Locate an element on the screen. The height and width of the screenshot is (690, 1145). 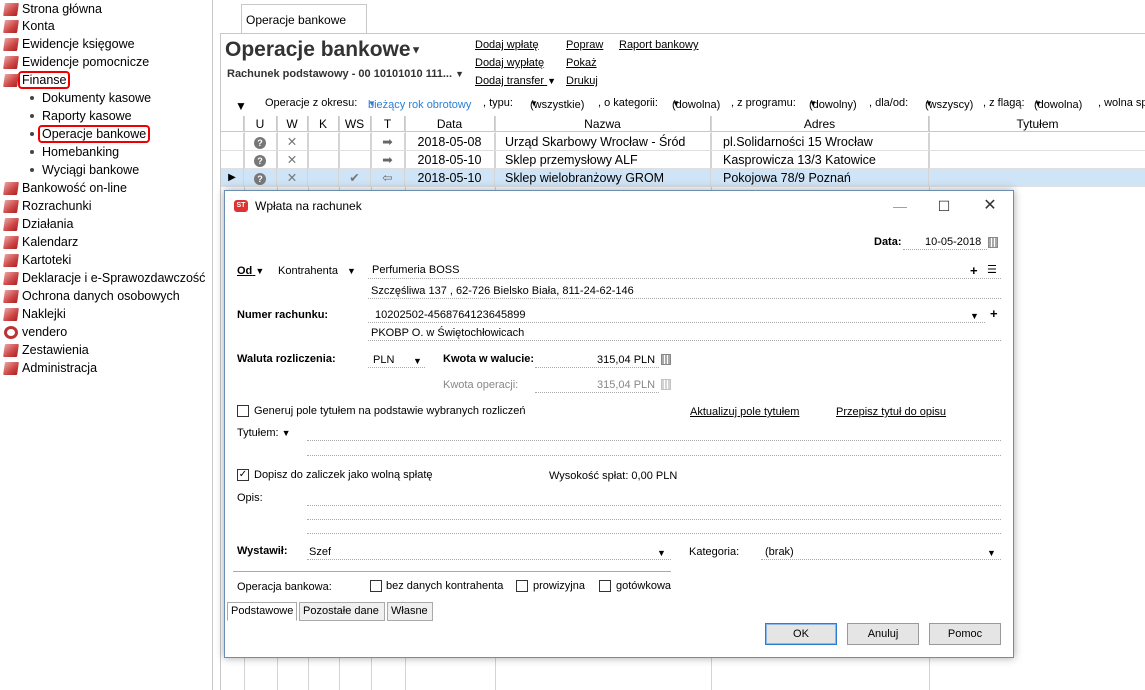
add-transfer-text: Dodaj transfer is located at coordinates (510, 81).